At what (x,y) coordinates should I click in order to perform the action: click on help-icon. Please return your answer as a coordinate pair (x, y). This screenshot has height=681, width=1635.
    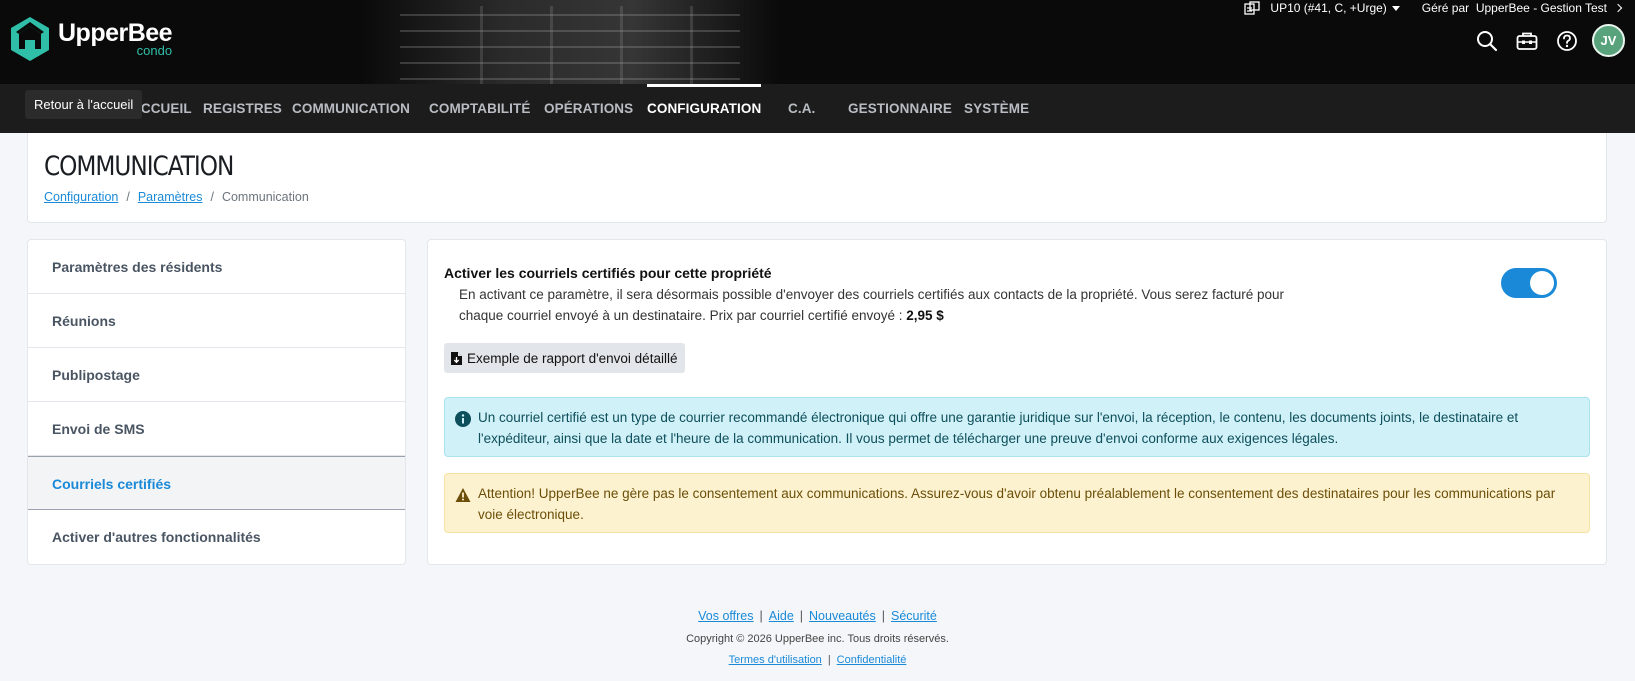
    Looking at the image, I should click on (1567, 40).